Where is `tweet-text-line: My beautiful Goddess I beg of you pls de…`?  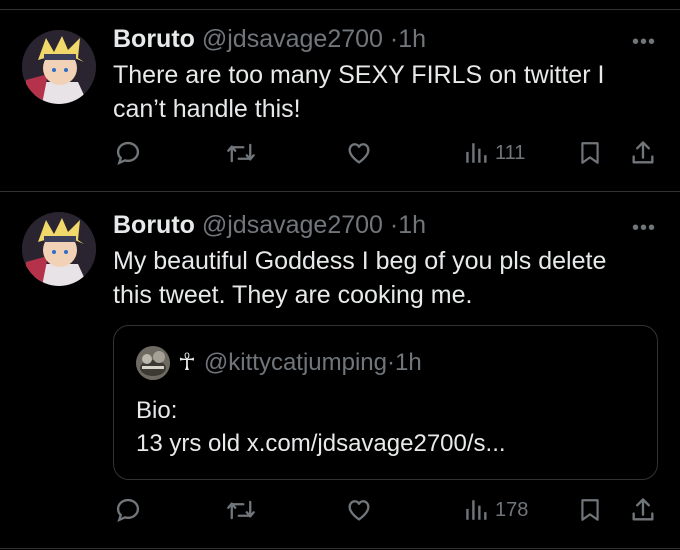
tweet-text-line: My beautiful Goddess I beg of you pls de… is located at coordinates (360, 261).